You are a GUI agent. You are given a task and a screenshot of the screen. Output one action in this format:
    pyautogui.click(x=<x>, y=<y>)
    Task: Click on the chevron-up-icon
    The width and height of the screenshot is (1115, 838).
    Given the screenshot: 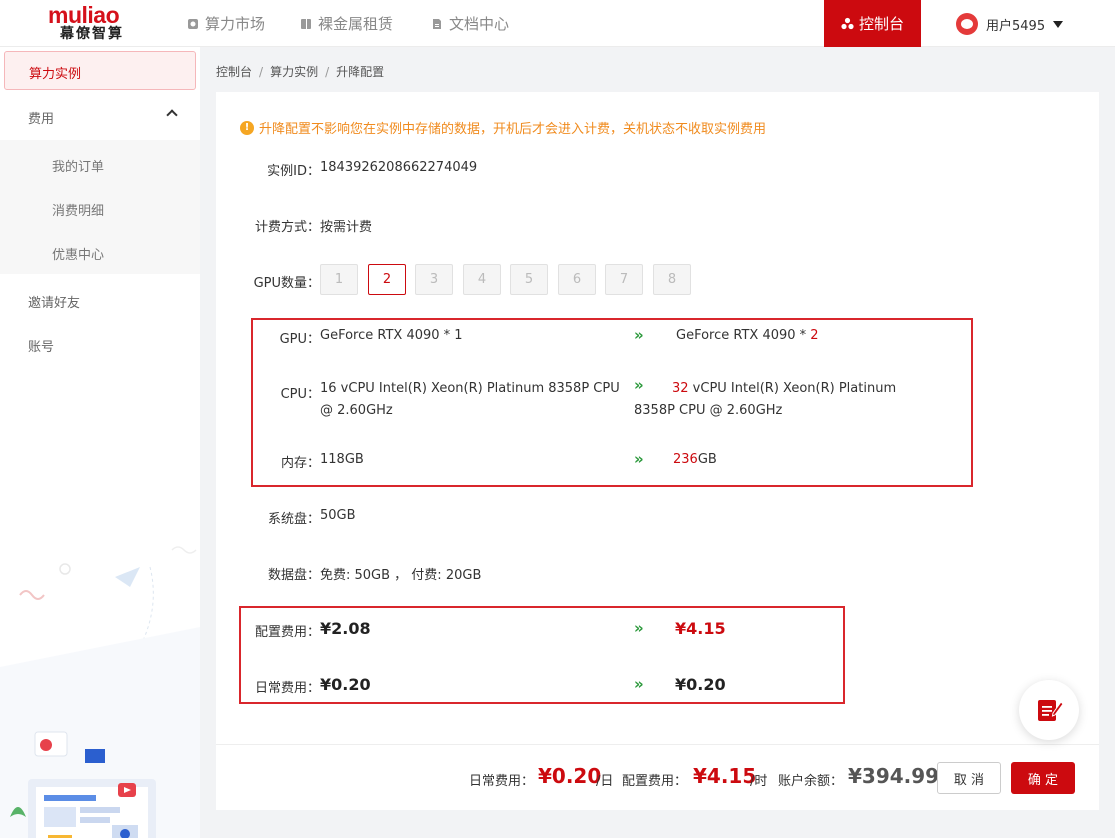 What is the action you would take?
    pyautogui.click(x=172, y=115)
    